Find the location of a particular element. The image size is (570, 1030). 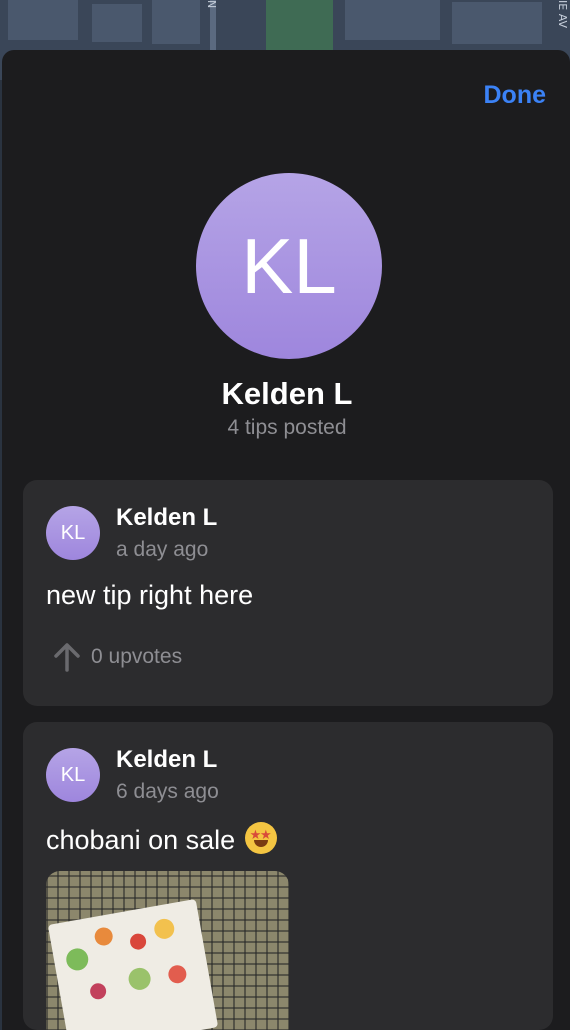

street-label: N is located at coordinates (211, 4).